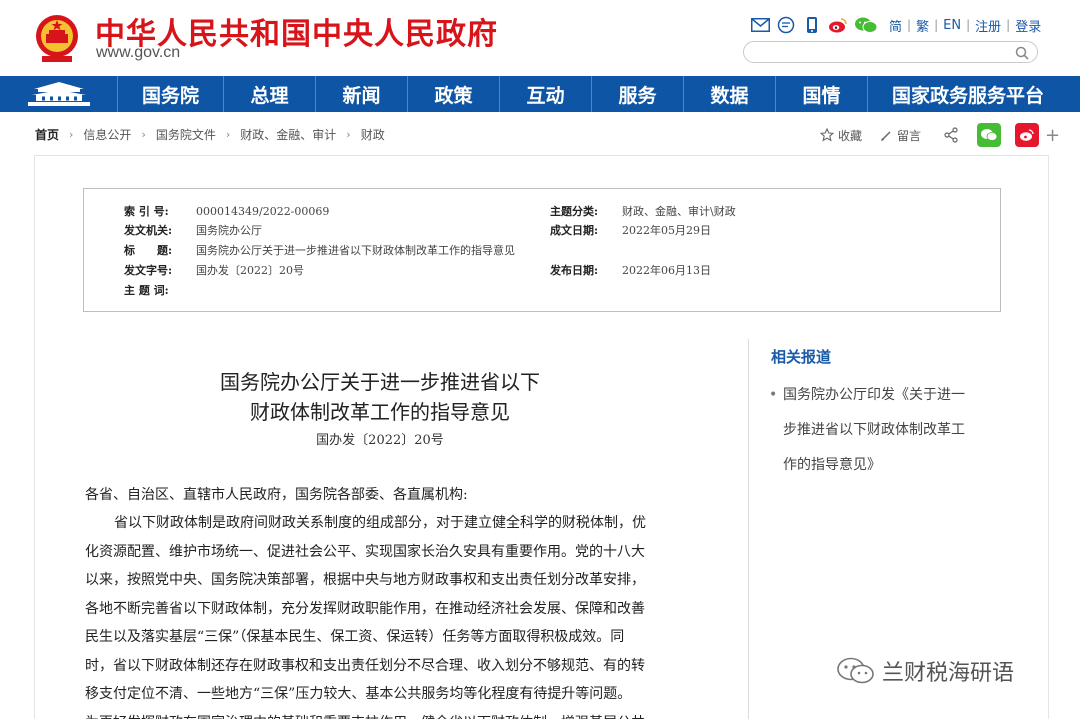 The width and height of the screenshot is (1080, 719). What do you see at coordinates (193, 230) in the screenshot?
I see `meta-issuer: 发文机关: 国务院办公厅` at bounding box center [193, 230].